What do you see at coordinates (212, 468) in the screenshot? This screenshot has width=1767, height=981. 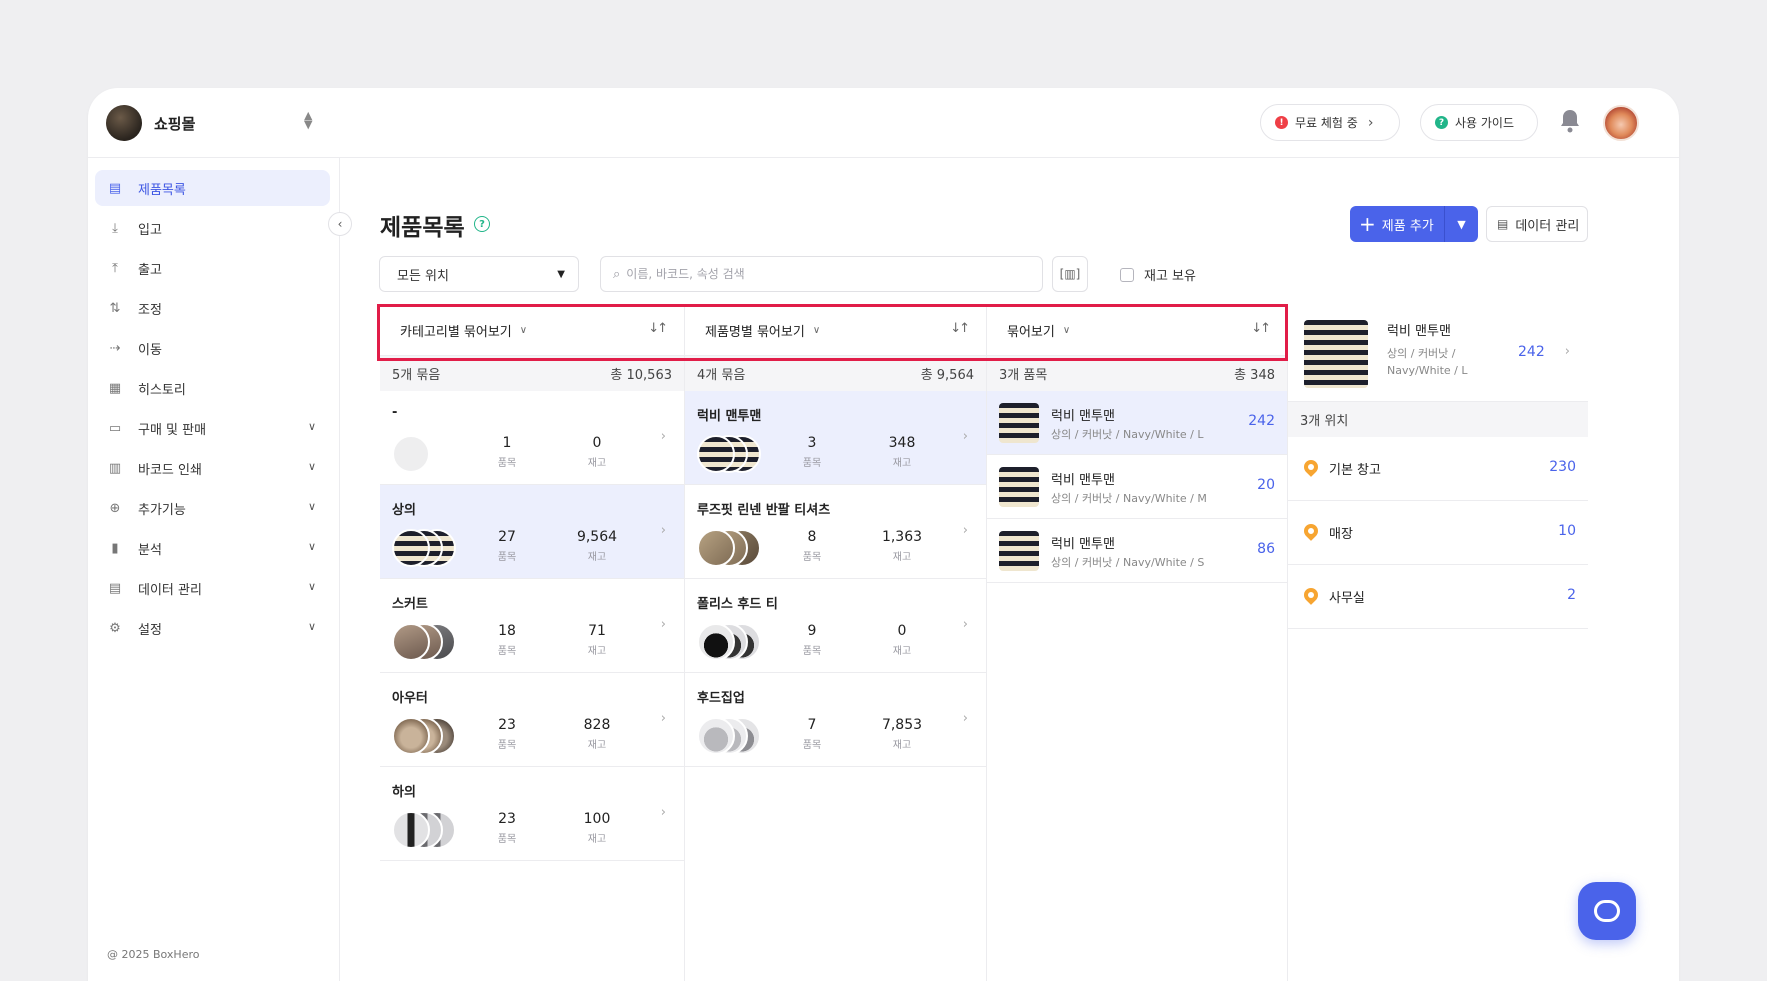 I see `sidebar-item-barcode-print: ▥ 바코드 인쇄 ∨` at bounding box center [212, 468].